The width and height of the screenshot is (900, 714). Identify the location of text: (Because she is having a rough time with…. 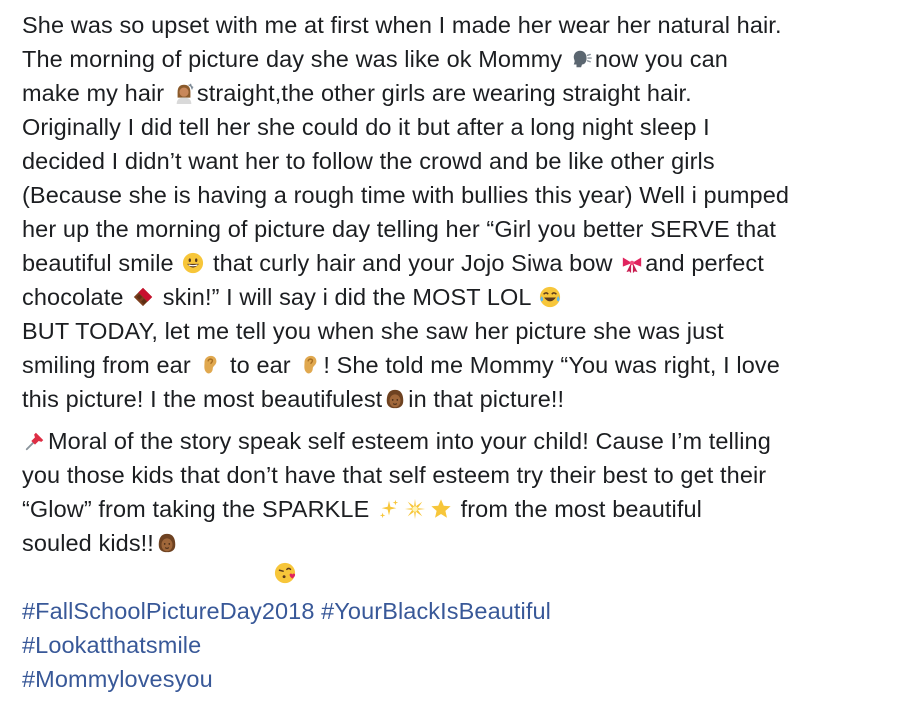
(406, 195).